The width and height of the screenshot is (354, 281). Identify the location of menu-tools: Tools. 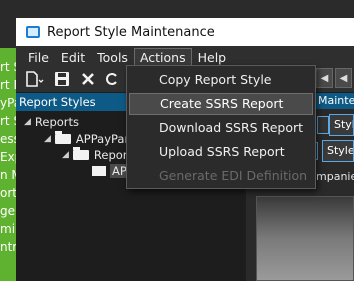
(112, 57).